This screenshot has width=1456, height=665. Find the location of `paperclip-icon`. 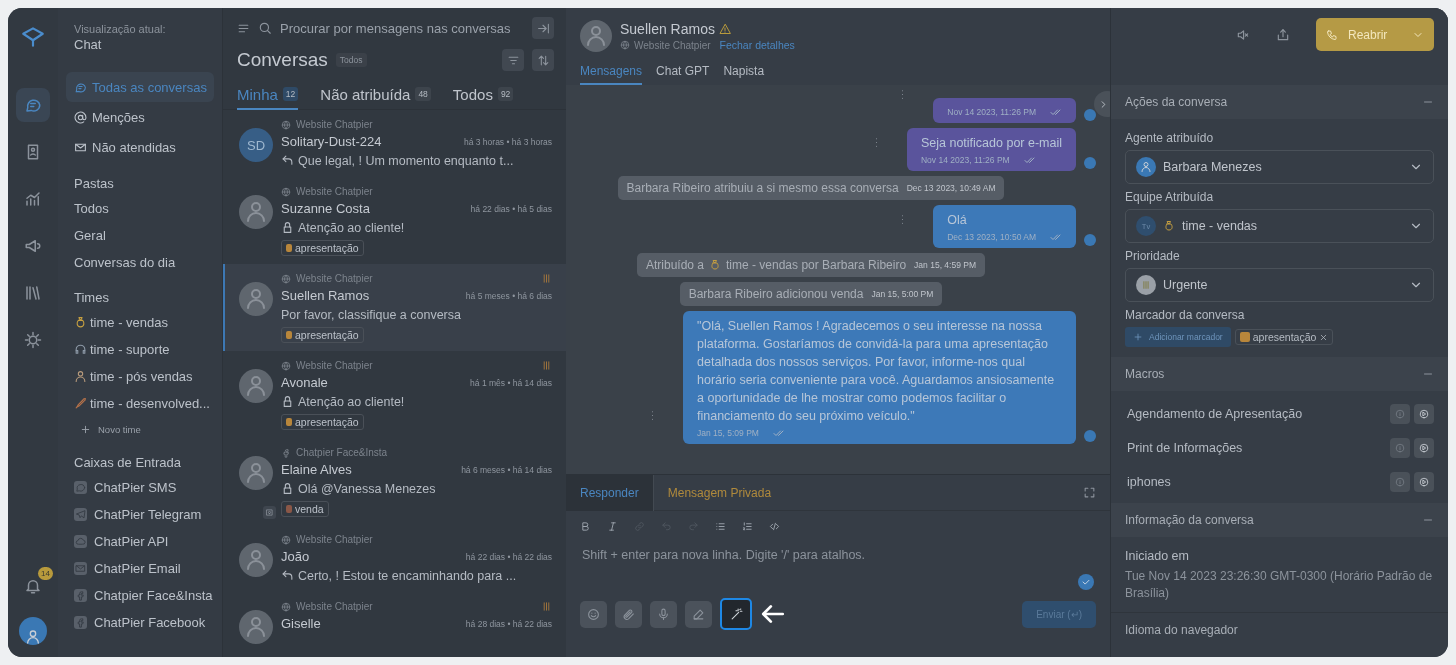

paperclip-icon is located at coordinates (628, 614).